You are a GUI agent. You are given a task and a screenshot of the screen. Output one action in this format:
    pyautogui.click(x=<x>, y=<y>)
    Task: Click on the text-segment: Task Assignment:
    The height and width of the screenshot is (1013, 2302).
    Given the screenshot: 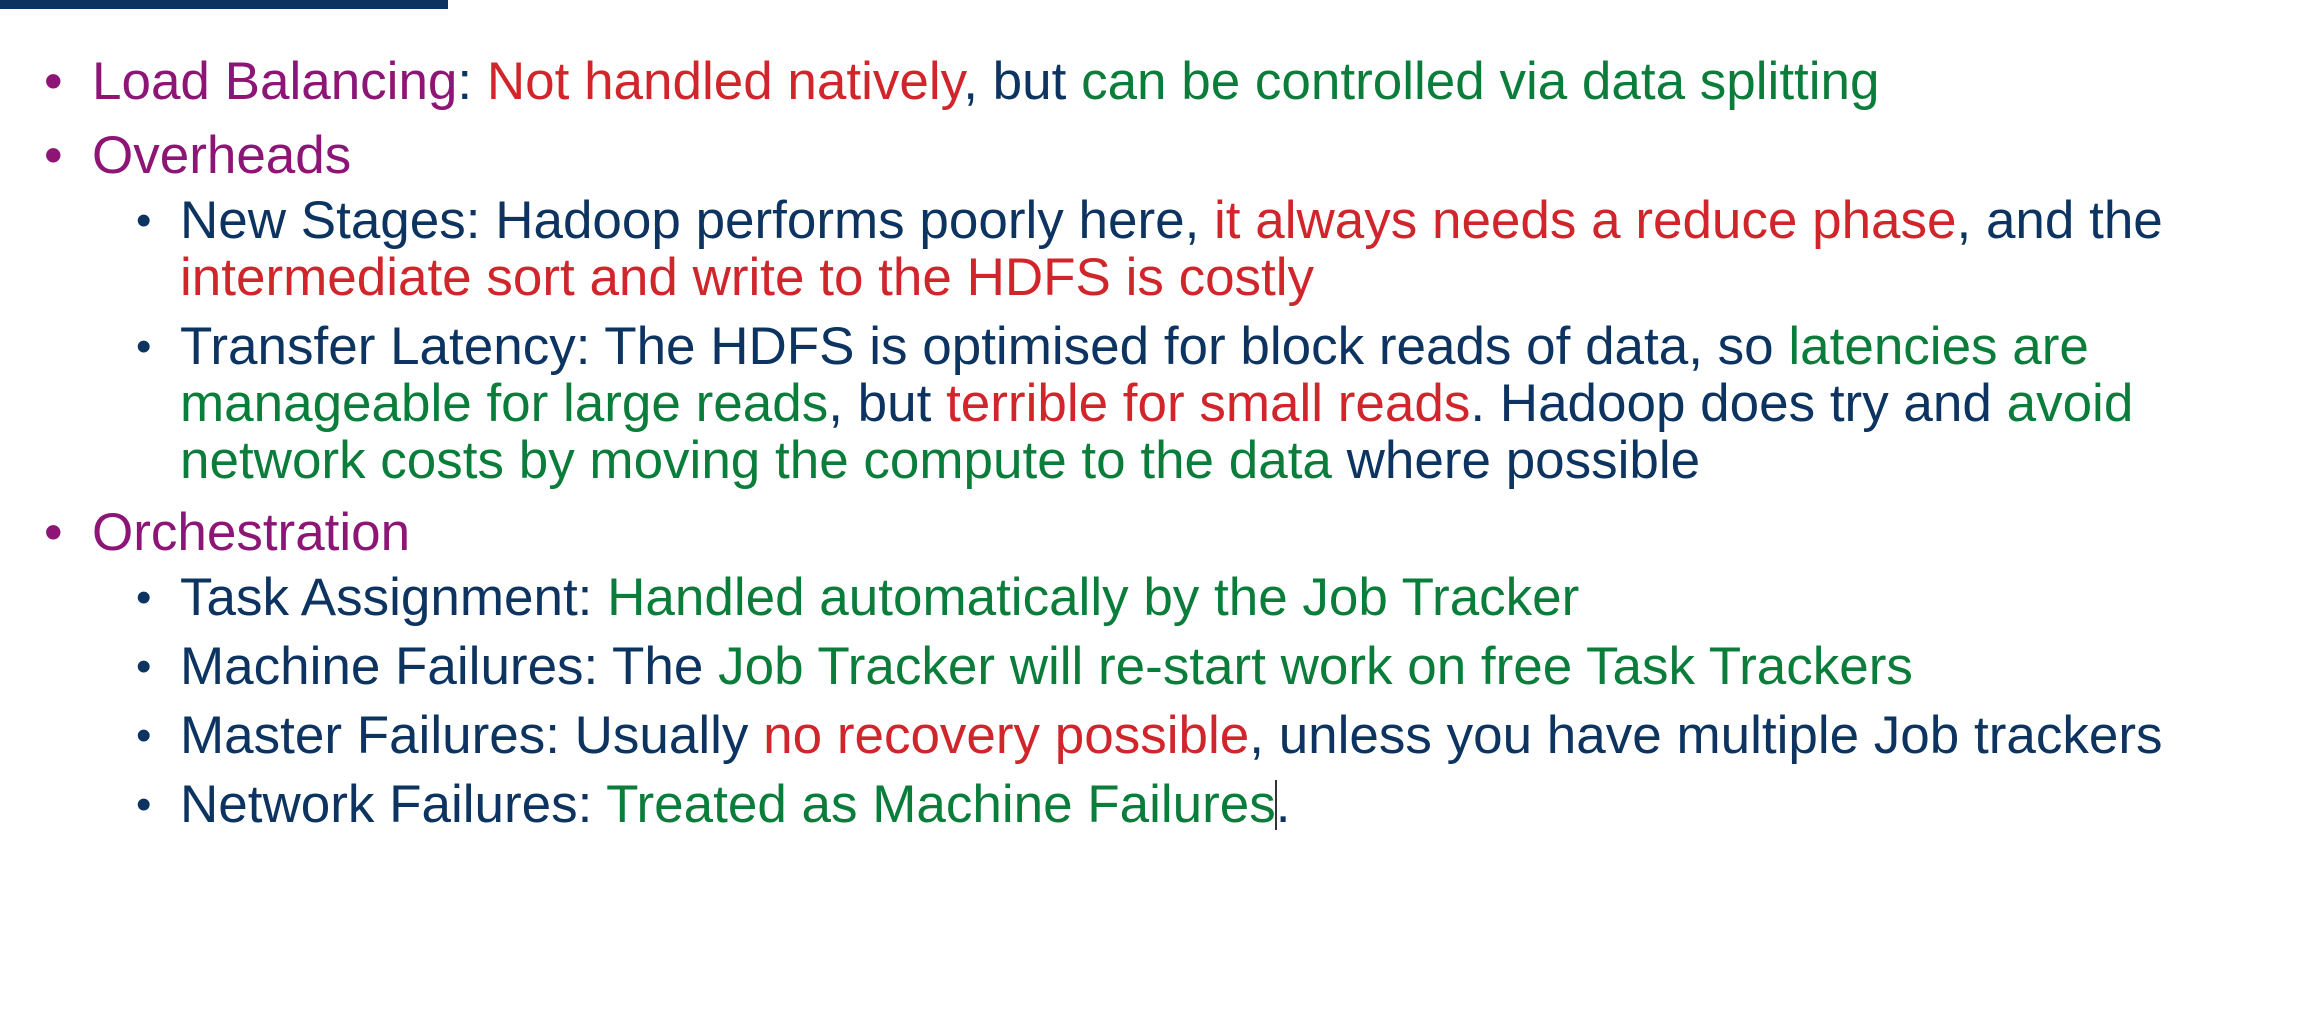 What is the action you would take?
    pyautogui.click(x=394, y=597)
    